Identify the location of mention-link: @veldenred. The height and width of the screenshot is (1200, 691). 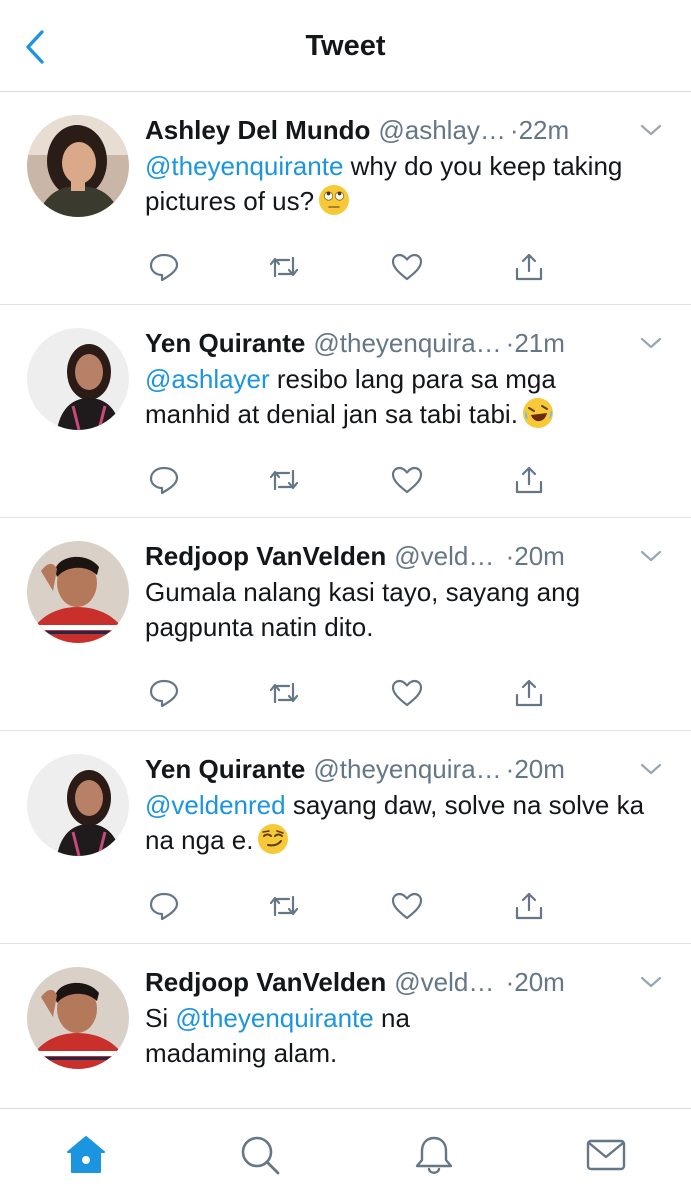
(215, 805).